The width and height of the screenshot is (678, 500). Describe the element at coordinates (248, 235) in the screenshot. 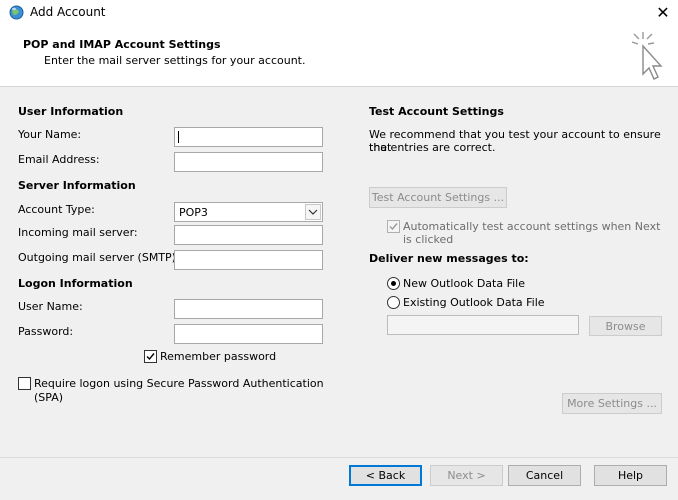

I see `incoming-server-field` at that location.